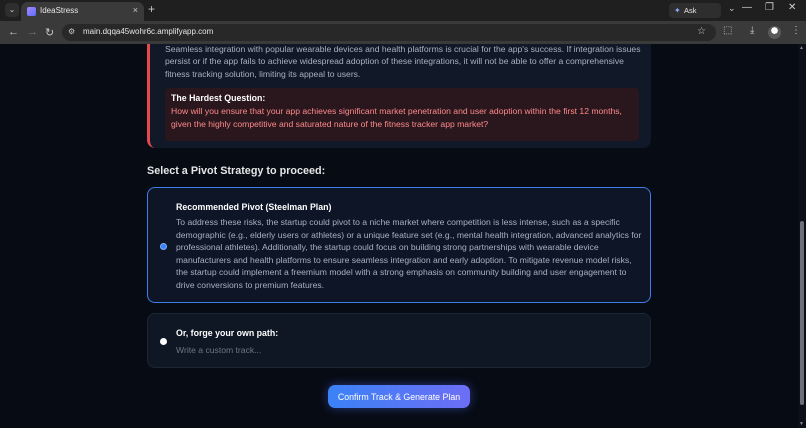 This screenshot has height=428, width=806. Describe the element at coordinates (71, 31) in the screenshot. I see `site-info-icon: ⚙` at that location.